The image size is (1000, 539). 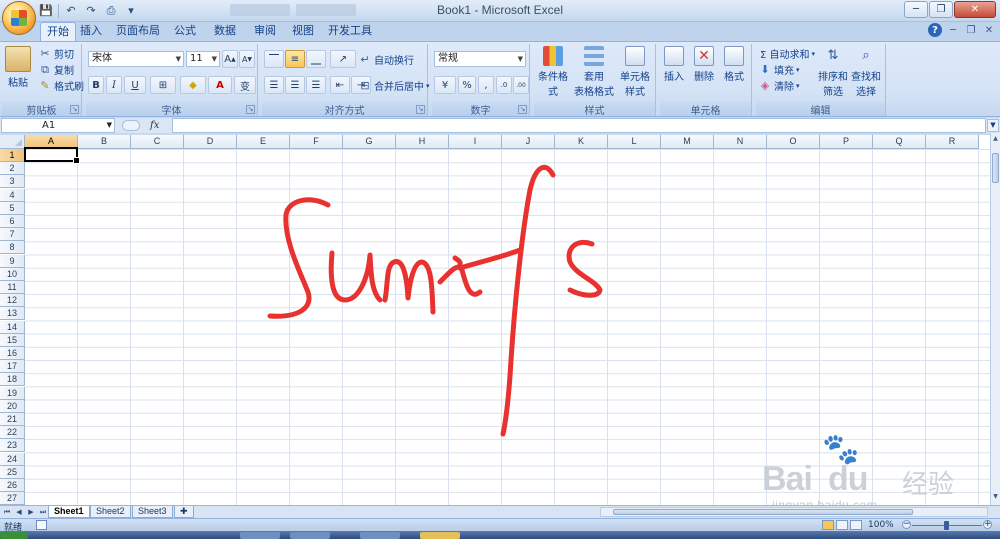 I want to click on tab-review: 审阅, so click(x=265, y=31).